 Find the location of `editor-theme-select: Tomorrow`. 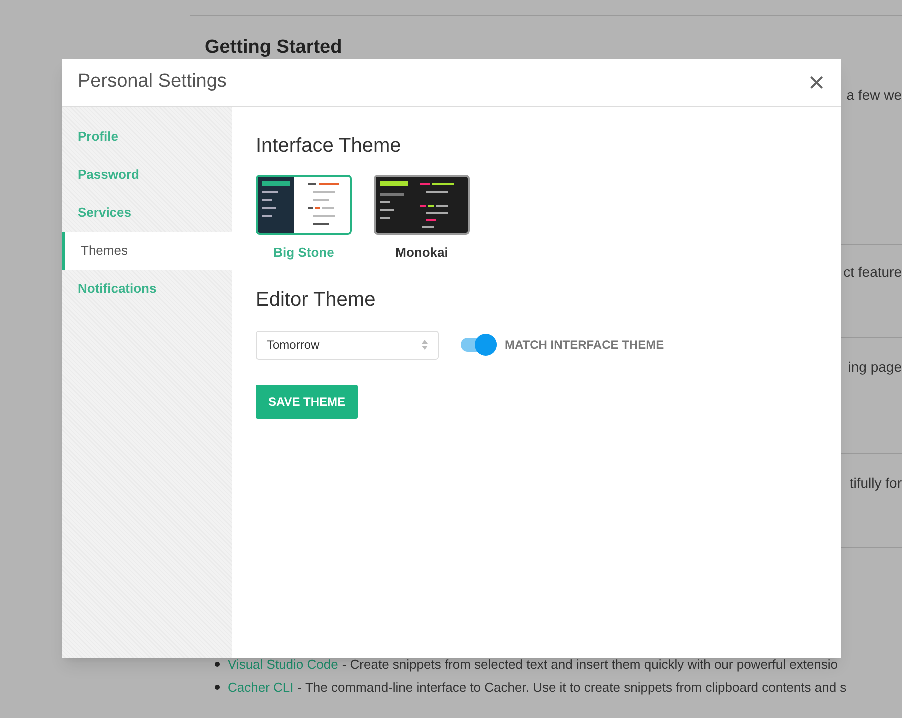

editor-theme-select: Tomorrow is located at coordinates (347, 345).